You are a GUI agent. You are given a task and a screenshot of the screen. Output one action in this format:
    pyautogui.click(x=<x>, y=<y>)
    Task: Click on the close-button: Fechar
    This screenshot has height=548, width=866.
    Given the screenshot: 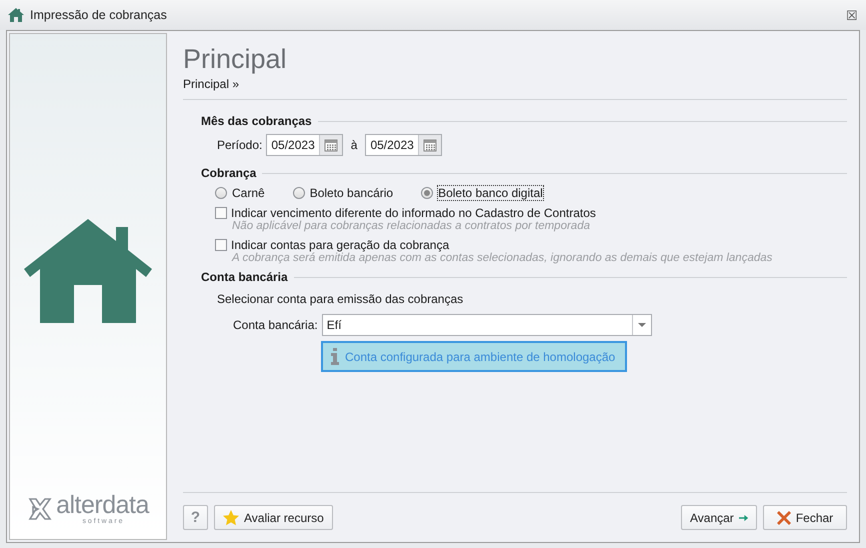 What is the action you would take?
    pyautogui.click(x=805, y=517)
    